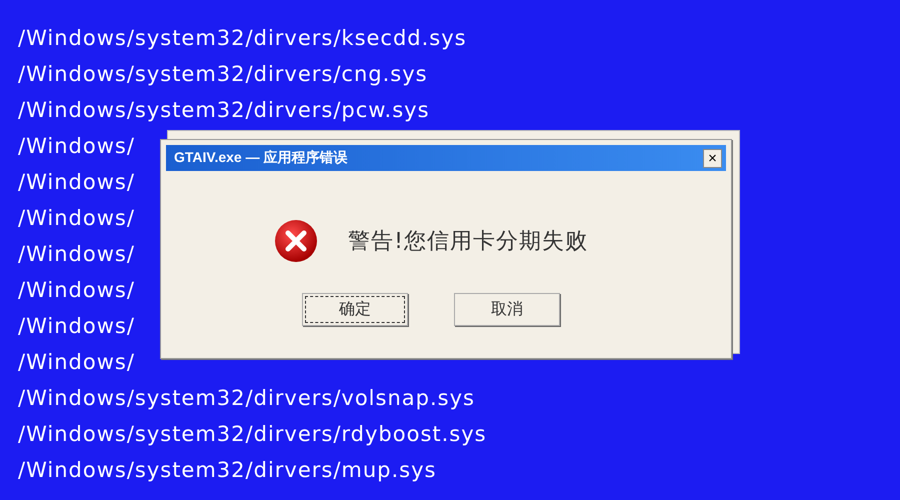 Image resolution: width=900 pixels, height=500 pixels. I want to click on error-message: 警告!您信用卡分期失败, so click(468, 242).